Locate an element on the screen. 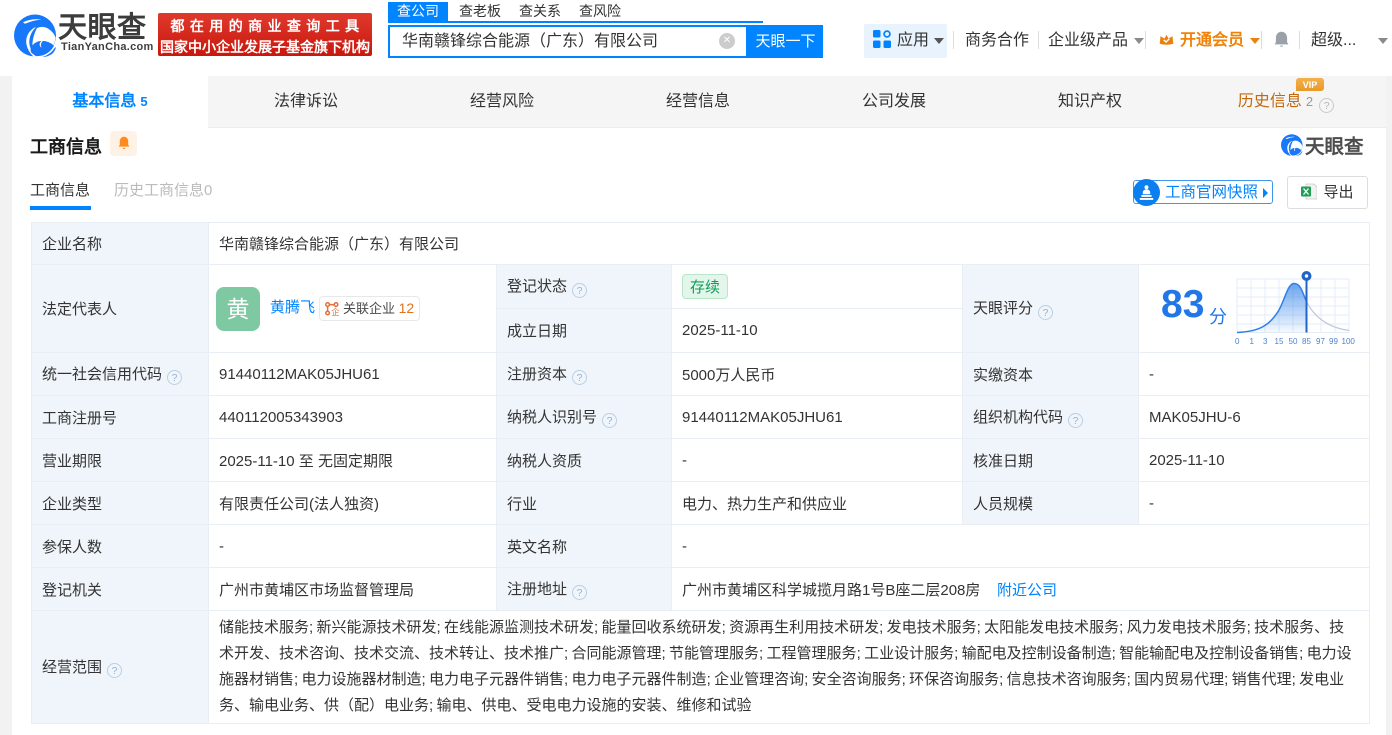 The height and width of the screenshot is (735, 1392). svg-text: 天眼查 is located at coordinates (1334, 145).